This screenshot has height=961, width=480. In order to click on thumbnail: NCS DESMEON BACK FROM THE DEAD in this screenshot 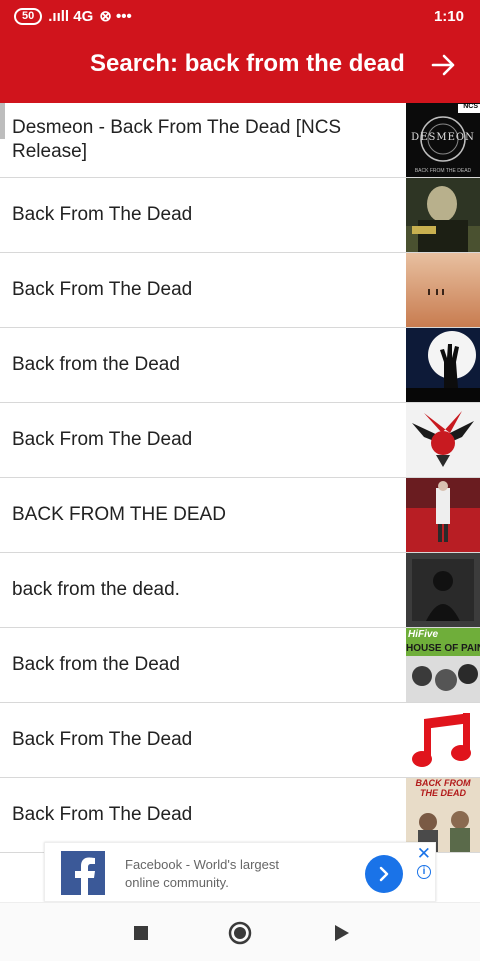, I will do `click(443, 140)`.